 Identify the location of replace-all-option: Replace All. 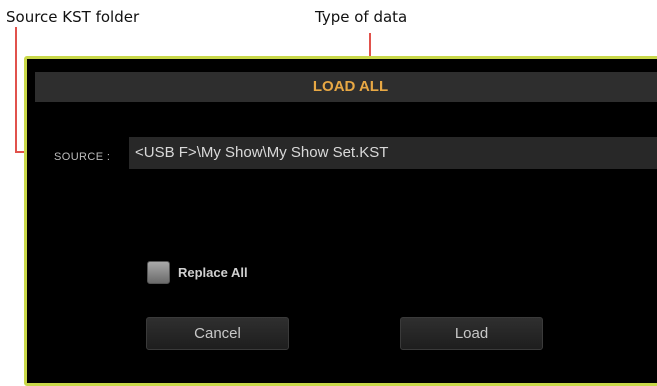
(197, 272).